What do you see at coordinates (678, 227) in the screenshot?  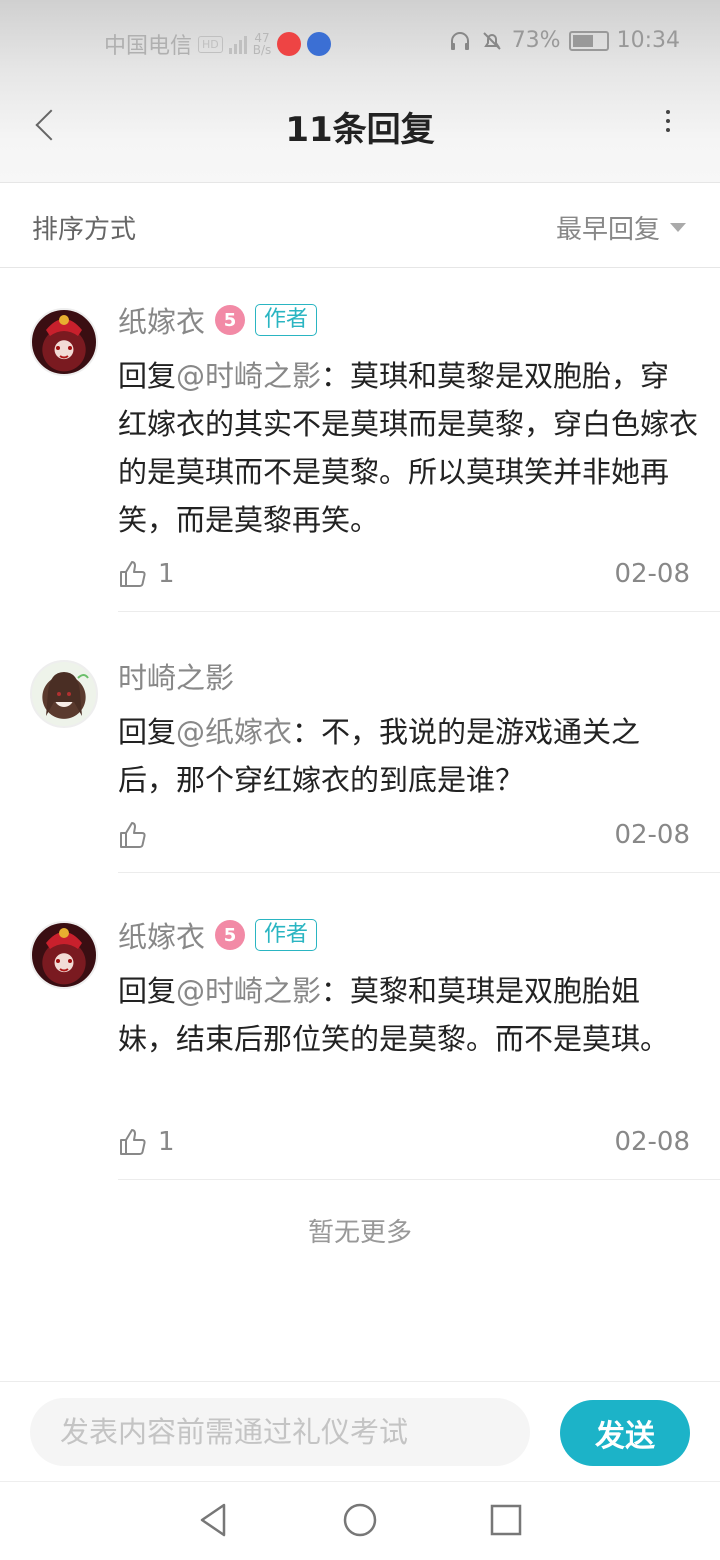 I see `chevron-down-icon` at bounding box center [678, 227].